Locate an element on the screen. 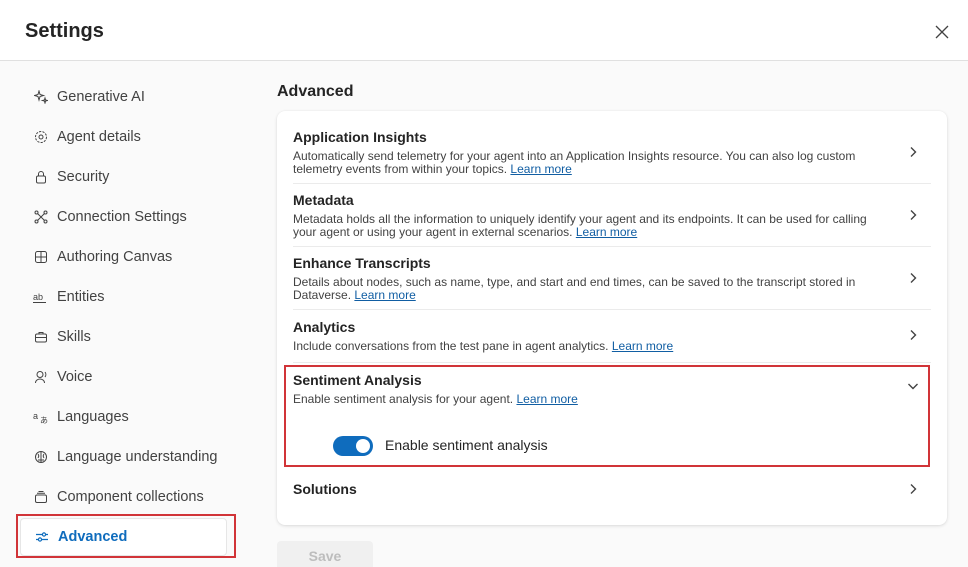 The height and width of the screenshot is (567, 968). sidebar-item-label: Entities is located at coordinates (81, 297).